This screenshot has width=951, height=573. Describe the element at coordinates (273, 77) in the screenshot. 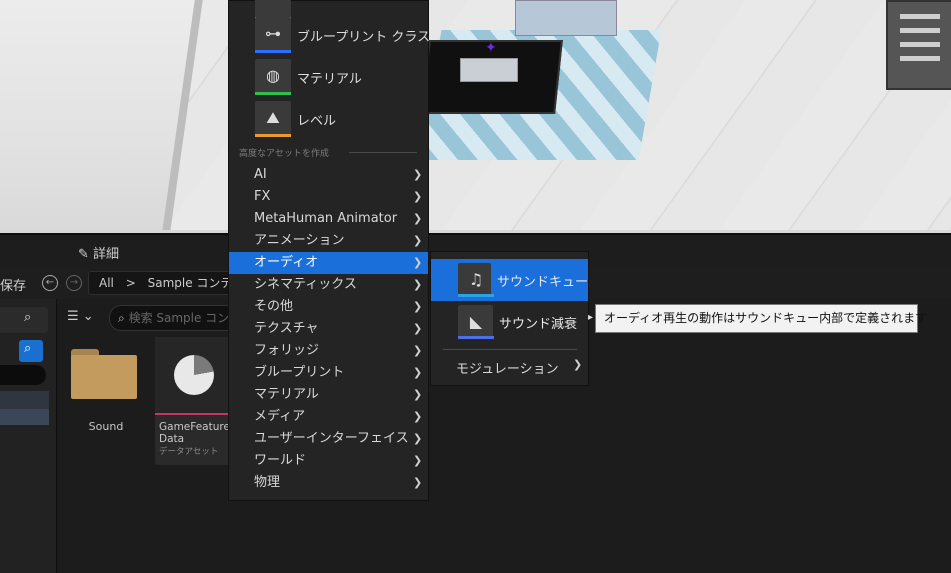

I see `material-icon: ◍` at that location.